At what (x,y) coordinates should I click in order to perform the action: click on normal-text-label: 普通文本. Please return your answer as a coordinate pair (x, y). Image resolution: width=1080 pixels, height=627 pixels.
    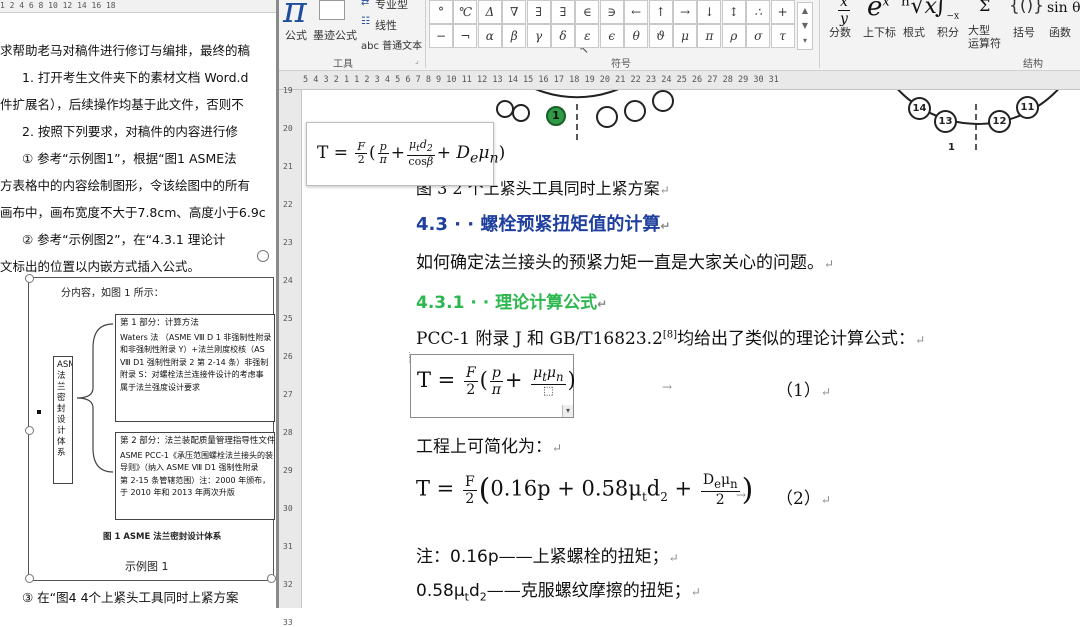
    Looking at the image, I should click on (402, 46).